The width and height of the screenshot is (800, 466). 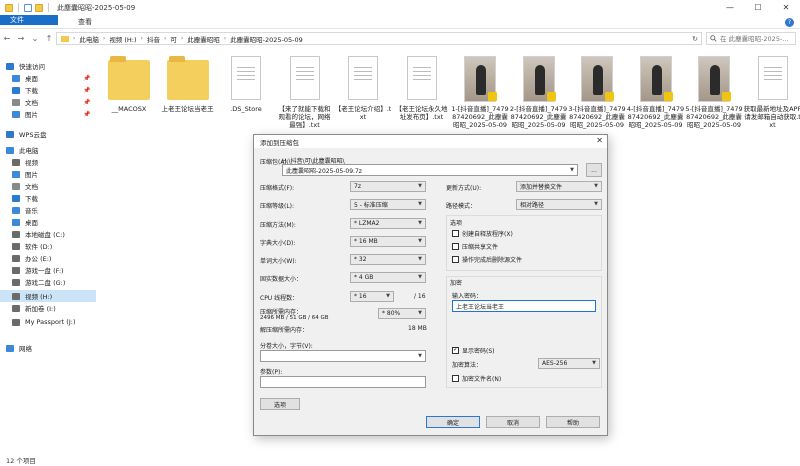 What do you see at coordinates (16, 322) in the screenshot?
I see `drive-icon` at bounding box center [16, 322].